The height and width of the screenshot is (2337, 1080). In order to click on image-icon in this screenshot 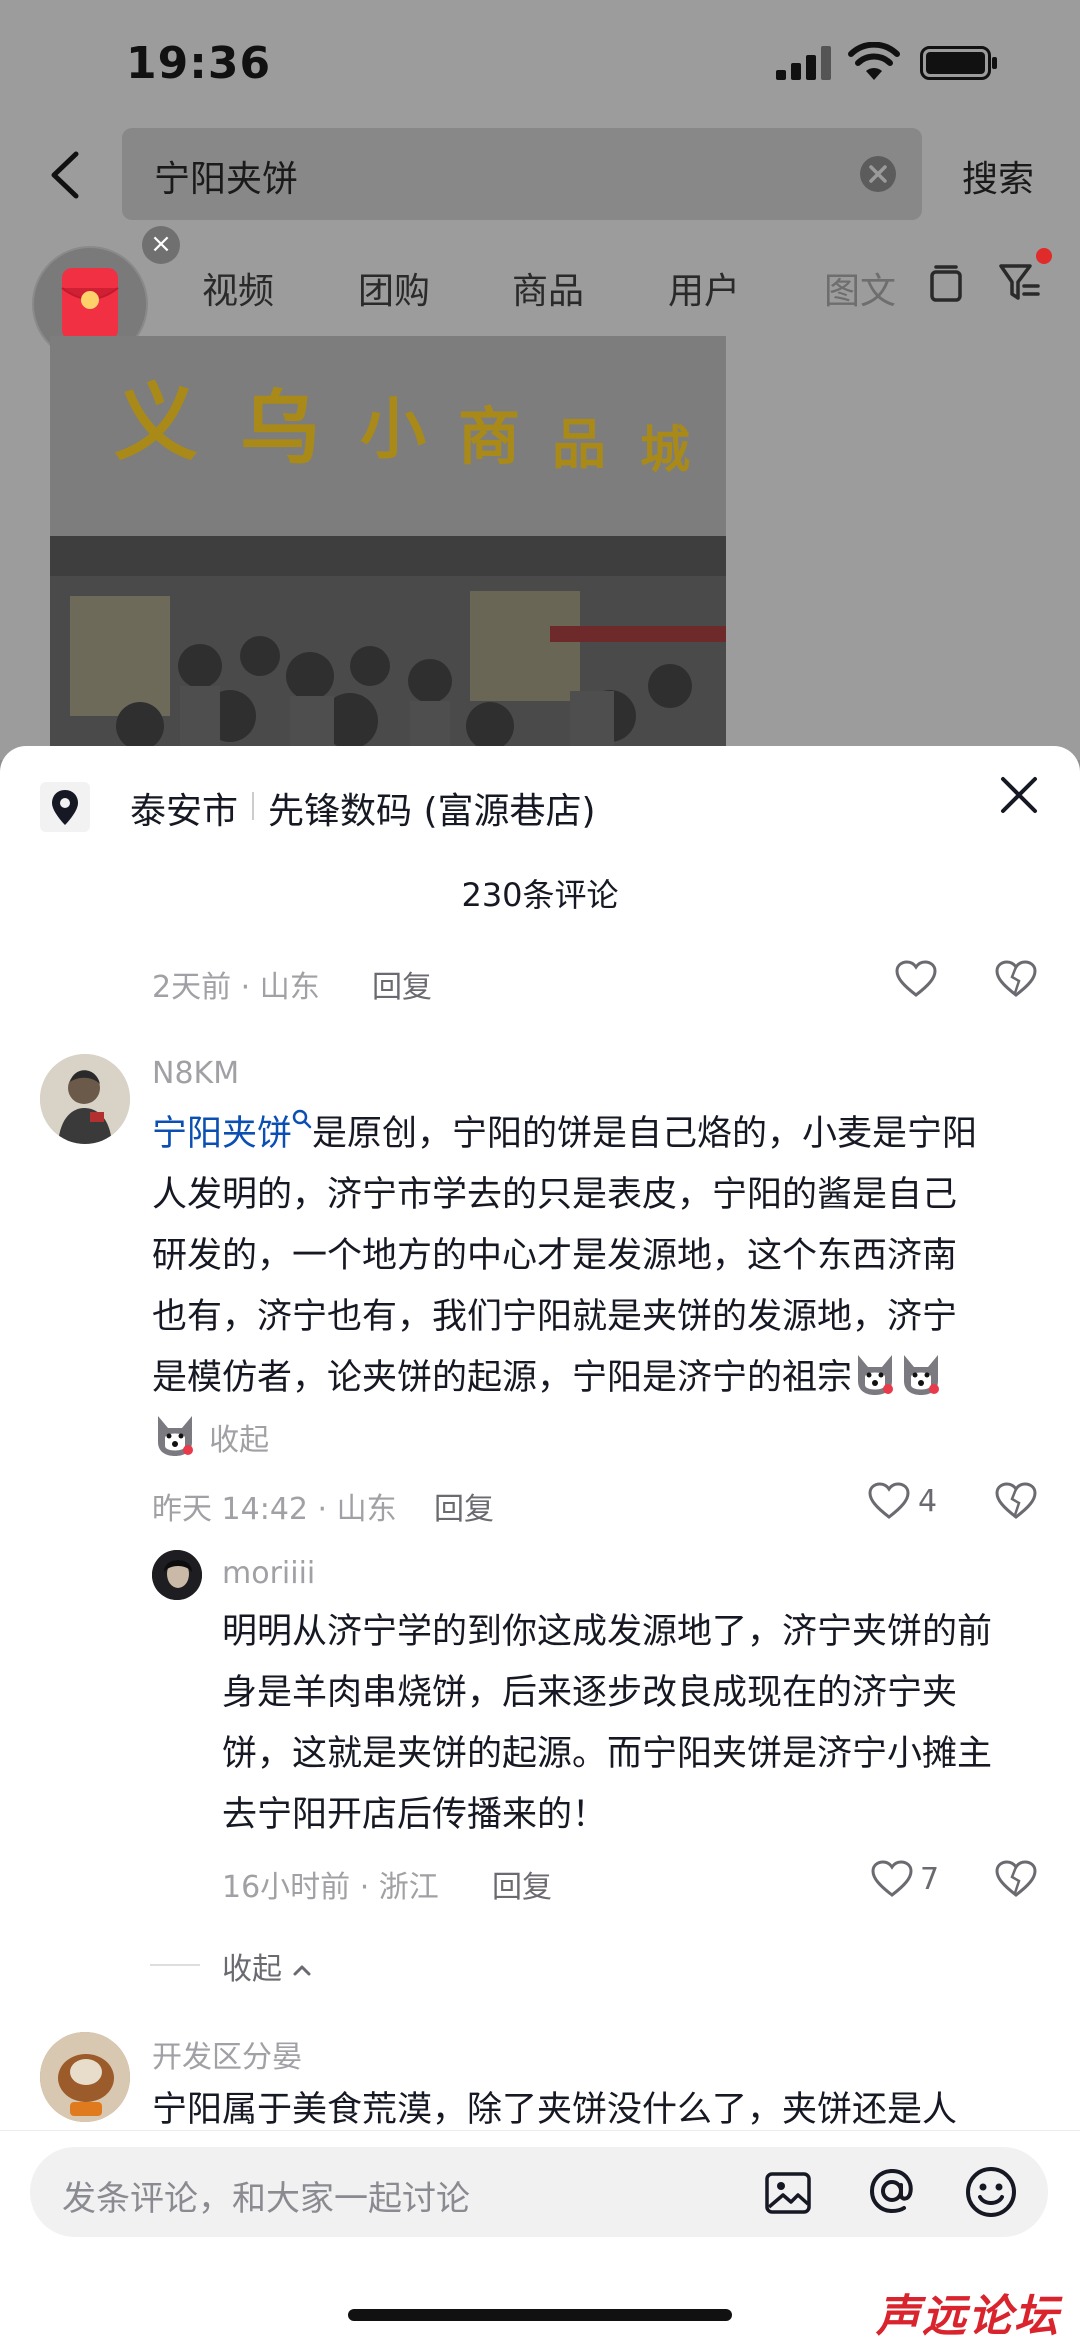, I will do `click(788, 2193)`.